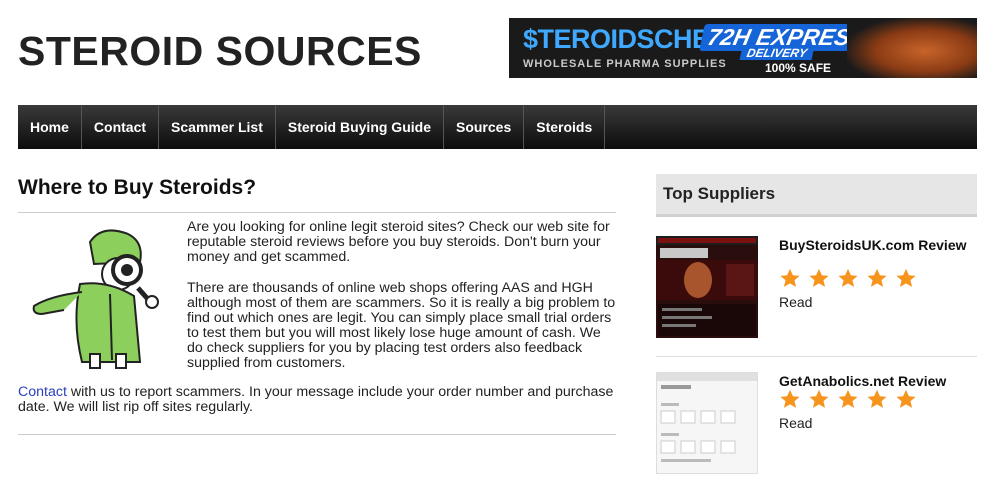 Image resolution: width=997 pixels, height=479 pixels. What do you see at coordinates (876, 245) in the screenshot?
I see `supplier-name: BuySteroidsUK.com Review` at bounding box center [876, 245].